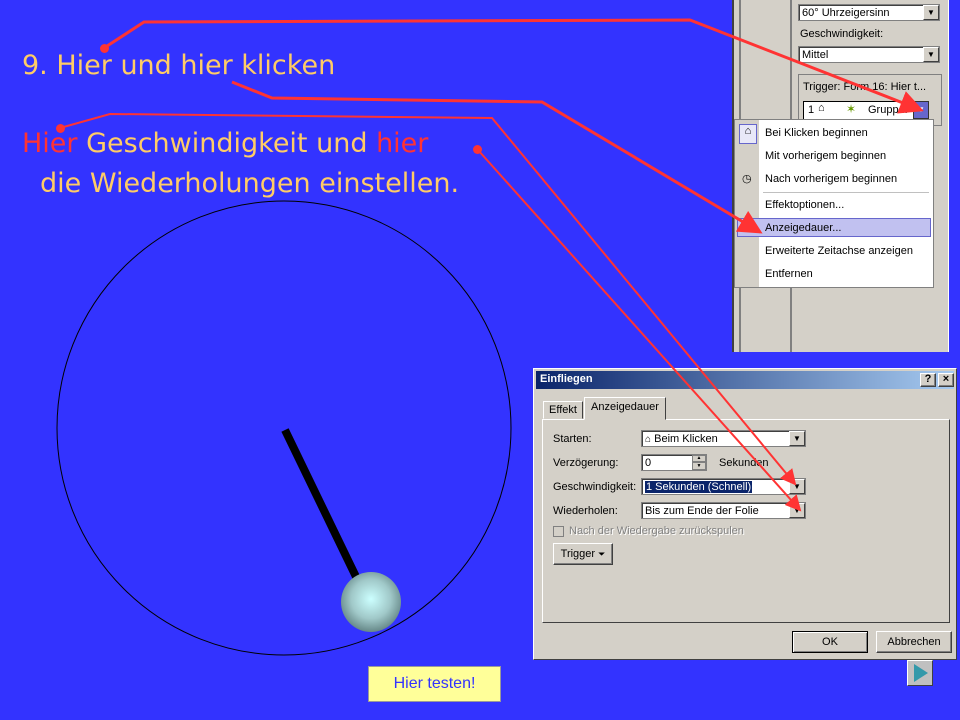 The height and width of the screenshot is (720, 960). I want to click on menu-item-advanced-timeline: Erweiterte Zeitachse anzeigen, so click(839, 251).